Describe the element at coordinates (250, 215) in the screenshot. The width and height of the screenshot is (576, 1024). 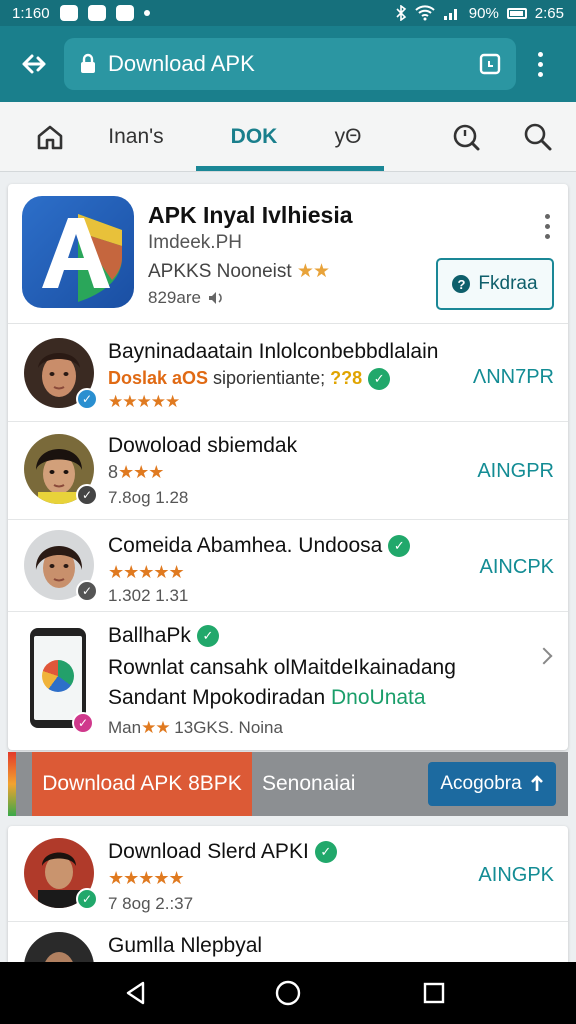
I see `app-title: APK Inyal Ivlhiesia` at that location.